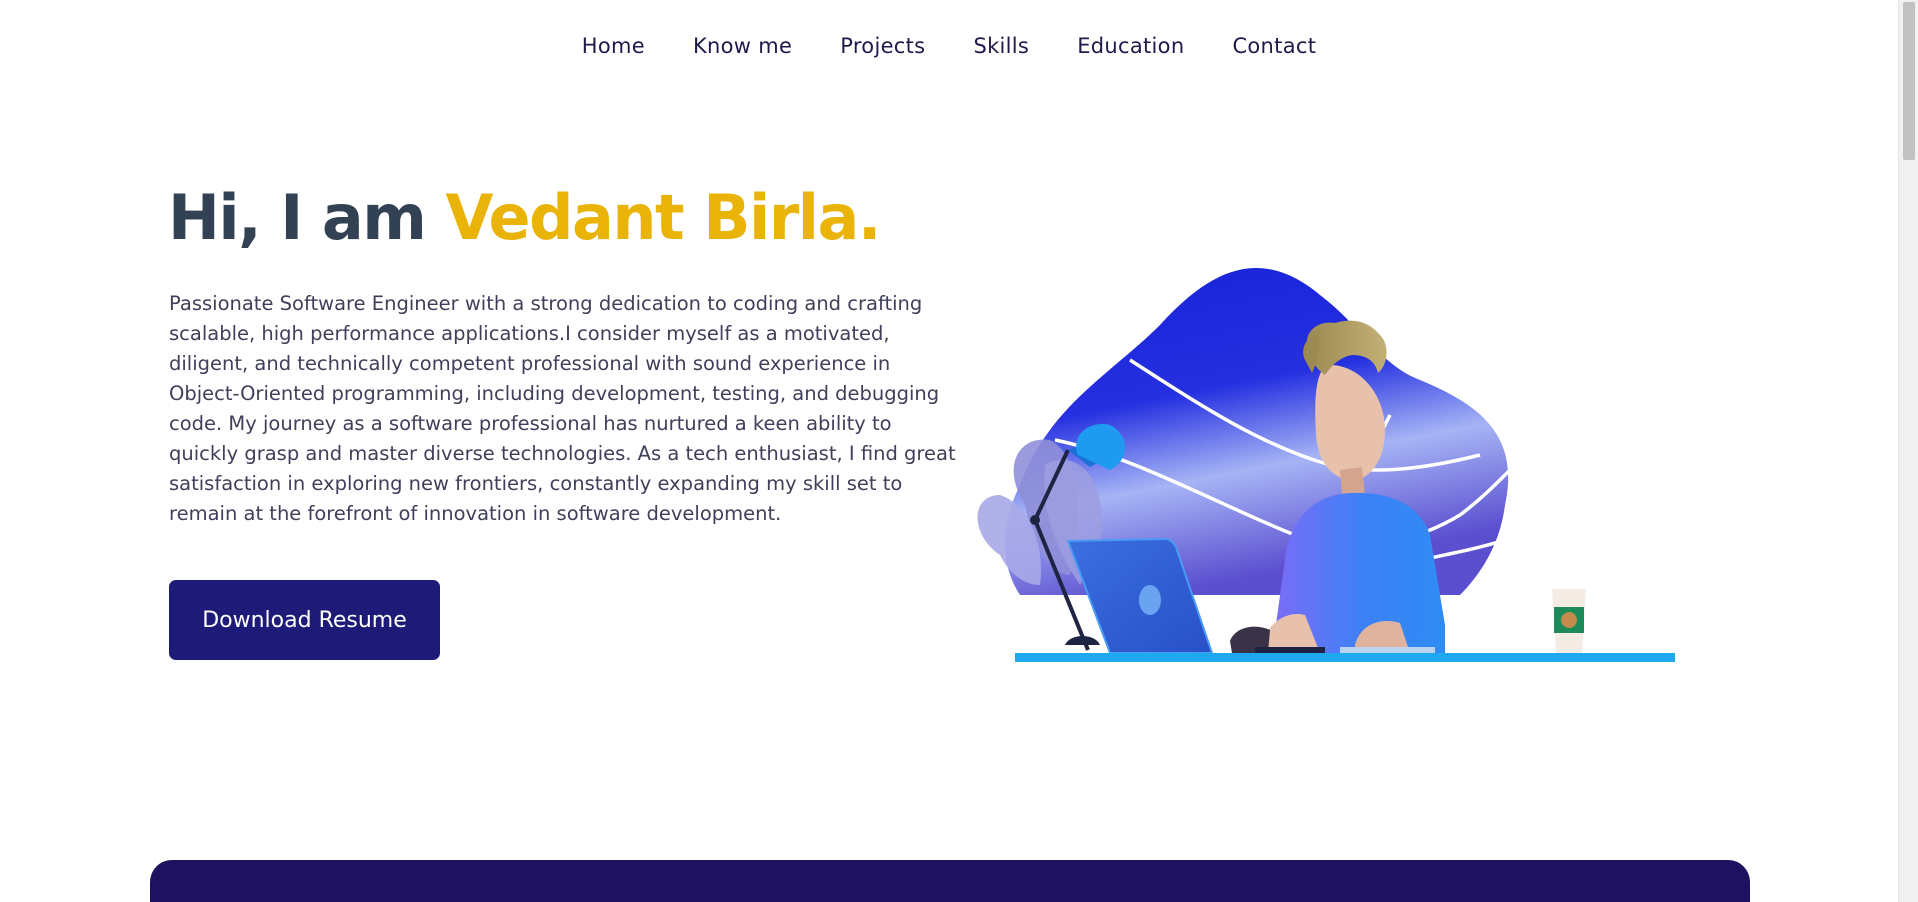  What do you see at coordinates (1001, 46) in the screenshot?
I see `nav-skills: Skills` at bounding box center [1001, 46].